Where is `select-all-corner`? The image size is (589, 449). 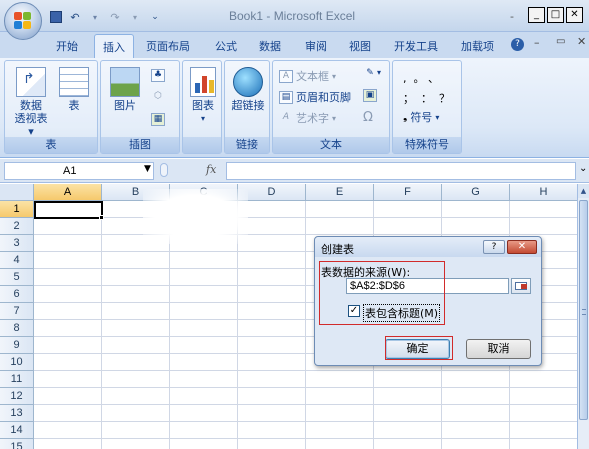
select-all-corner is located at coordinates (17, 192).